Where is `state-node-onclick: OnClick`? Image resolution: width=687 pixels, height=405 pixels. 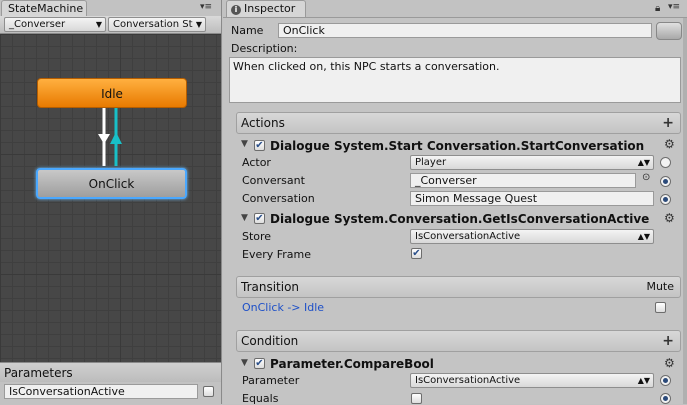 state-node-onclick: OnClick is located at coordinates (111, 183).